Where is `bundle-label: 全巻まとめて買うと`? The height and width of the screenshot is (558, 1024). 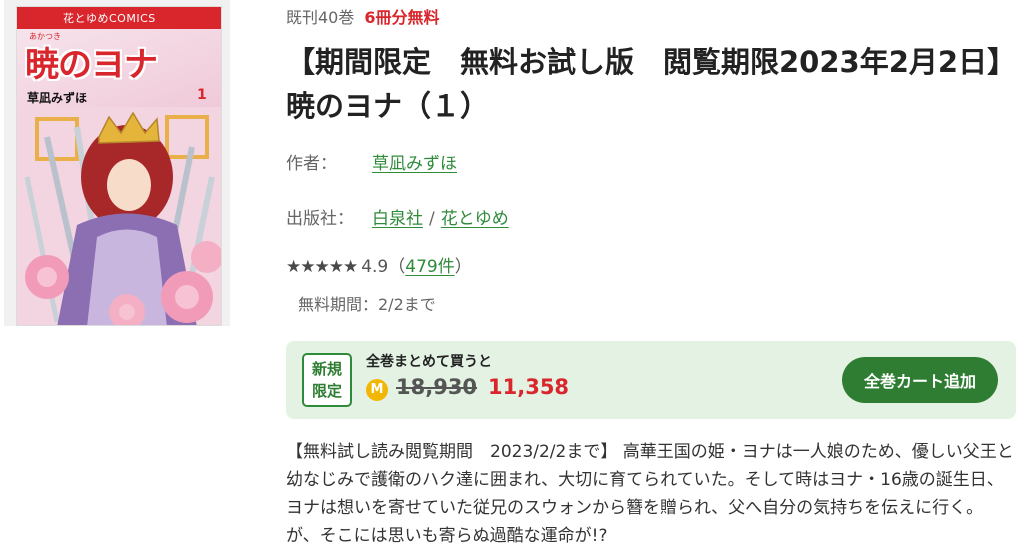
bundle-label: 全巻まとめて買うと is located at coordinates (429, 362).